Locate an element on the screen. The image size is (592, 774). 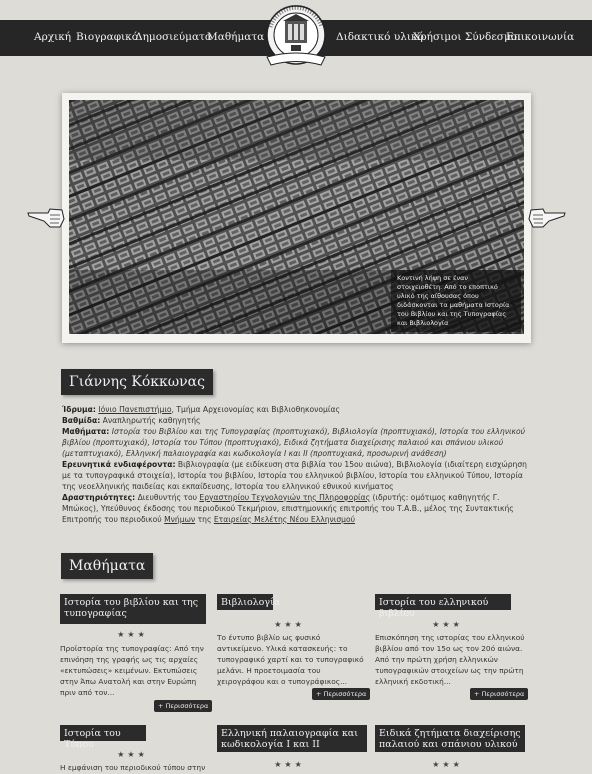
mnemon-link: Μνήμων is located at coordinates (179, 519).